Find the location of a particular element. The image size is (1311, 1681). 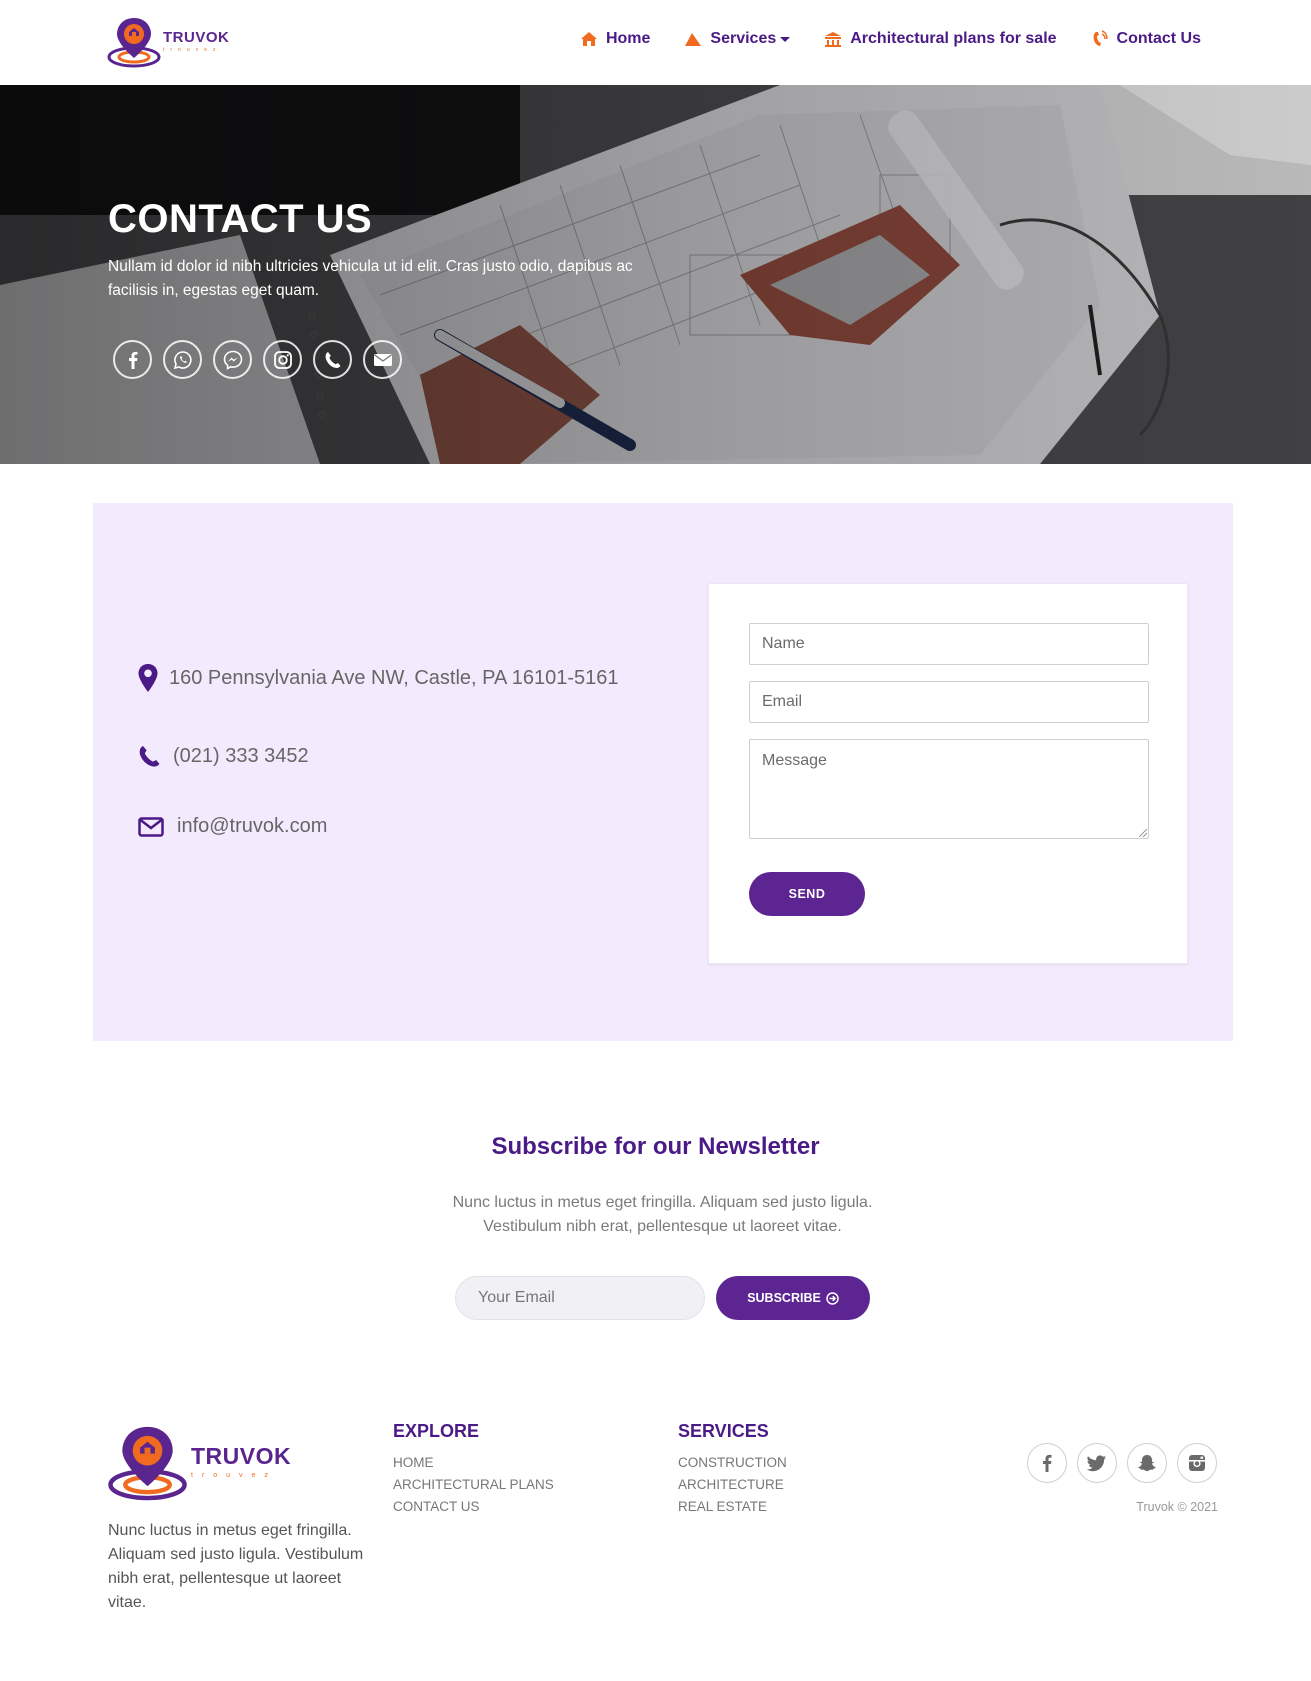

copyright-text: Truvok © 2021 is located at coordinates (1177, 1507).